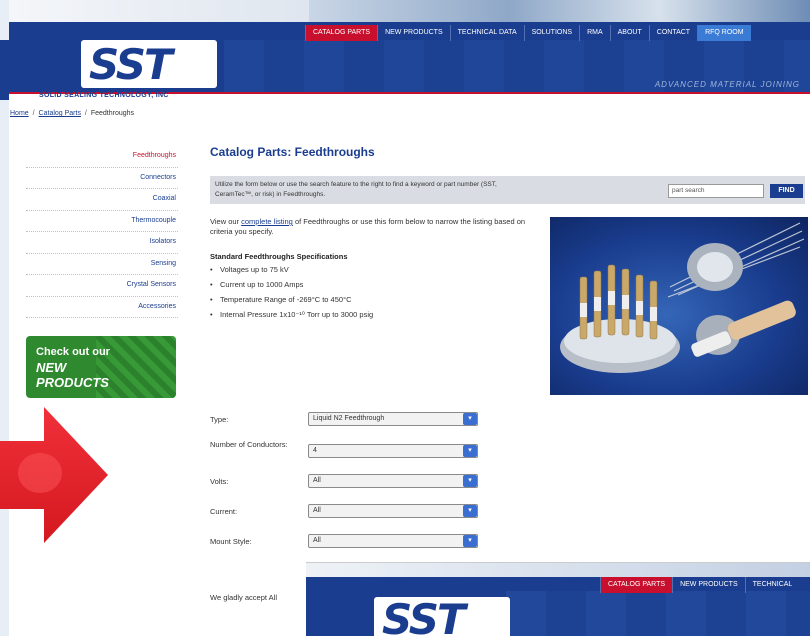 This screenshot has width=810, height=636. I want to click on specs-title: Standard Feedthroughs Specifications, so click(279, 256).